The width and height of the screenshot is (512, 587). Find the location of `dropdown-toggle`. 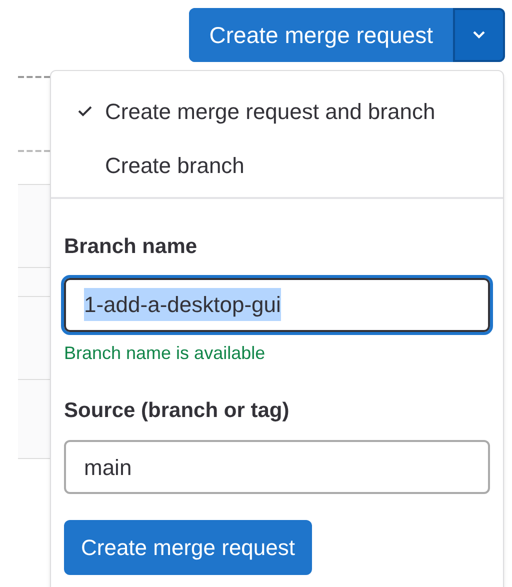

dropdown-toggle is located at coordinates (479, 35).